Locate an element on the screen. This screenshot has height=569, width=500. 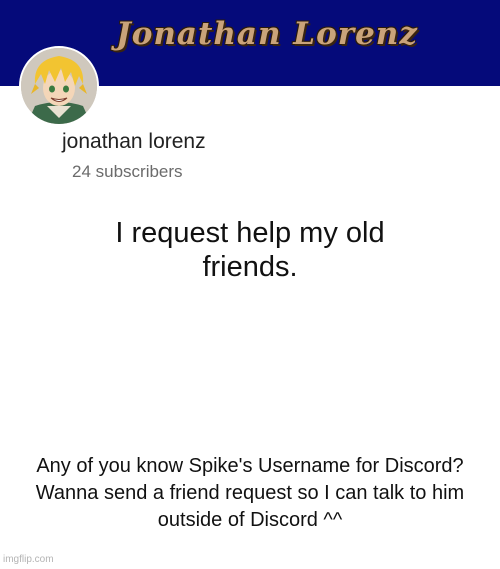
channel-name: jonathan lorenz is located at coordinates (134, 142).